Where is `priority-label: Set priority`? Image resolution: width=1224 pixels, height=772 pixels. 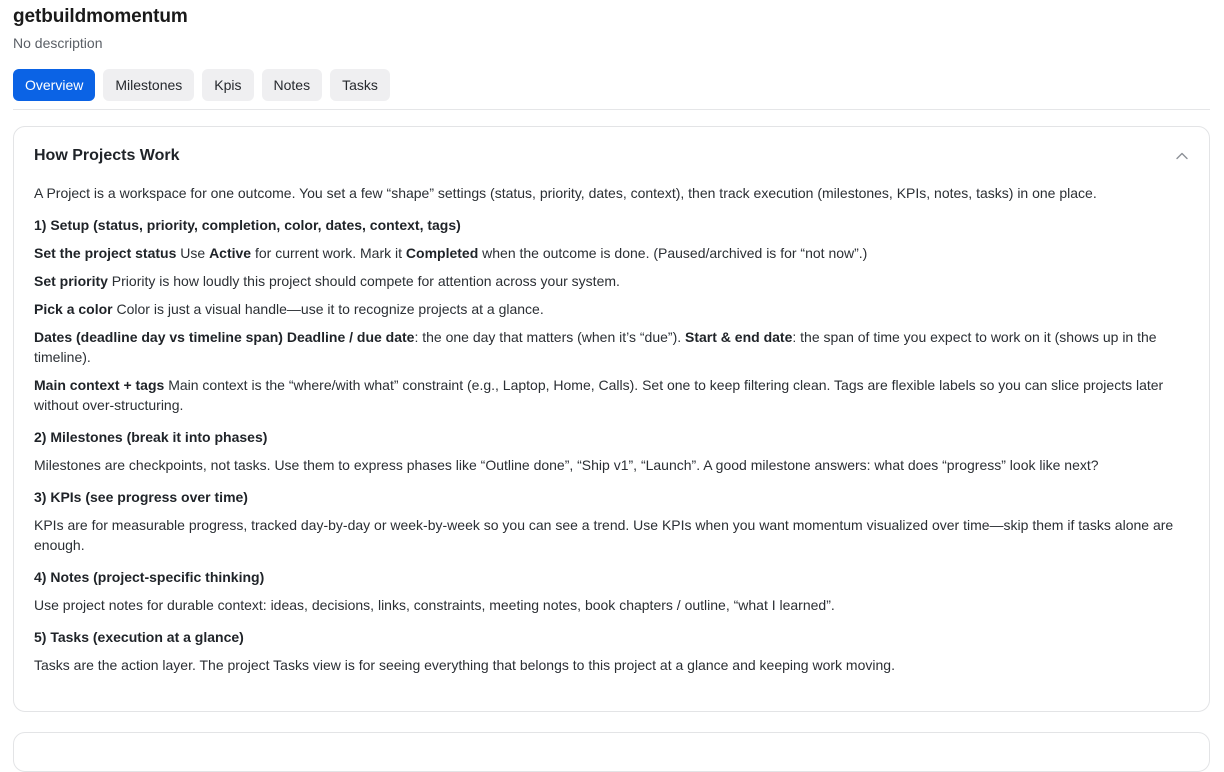
priority-label: Set priority is located at coordinates (71, 281).